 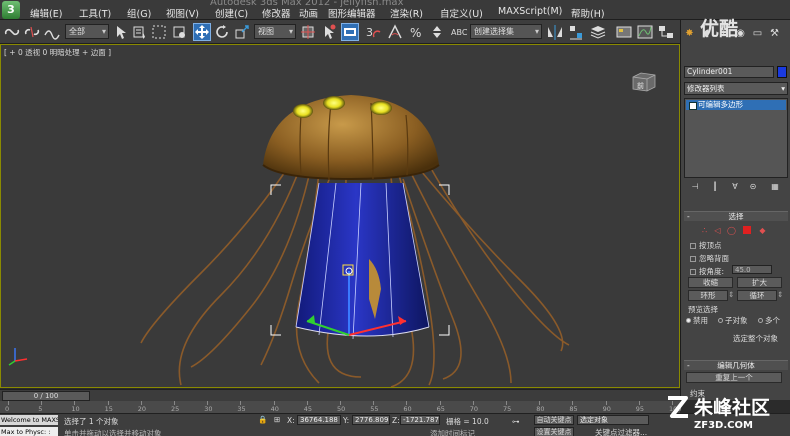 I want to click on mirror-icon, so click(x=555, y=32).